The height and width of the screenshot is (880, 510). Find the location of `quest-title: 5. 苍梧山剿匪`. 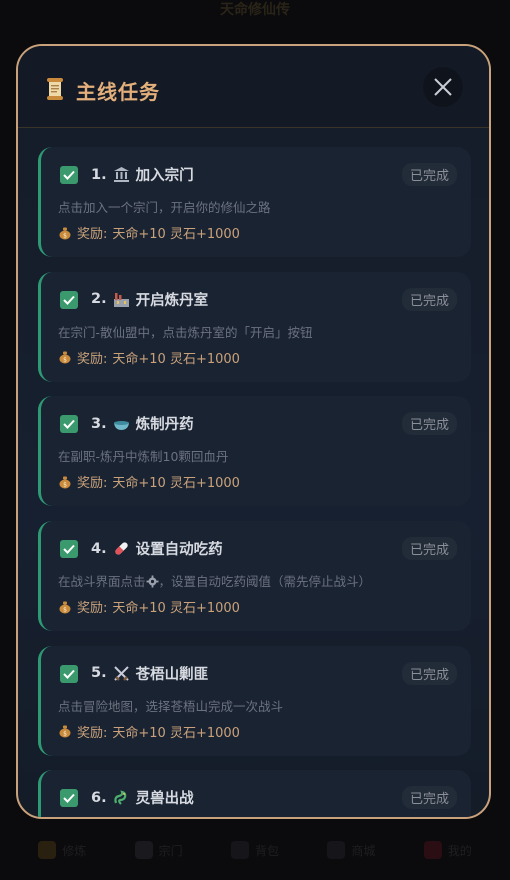

quest-title: 5. 苍梧山剿匪 is located at coordinates (149, 673).